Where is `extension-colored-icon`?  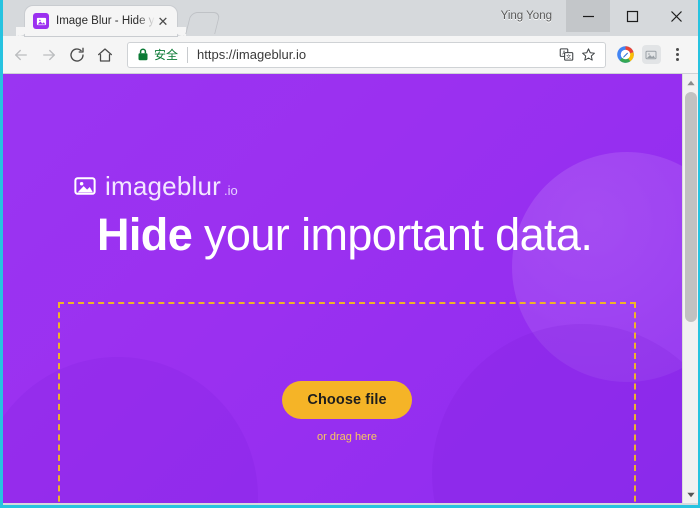
extension-colored-icon is located at coordinates (625, 55).